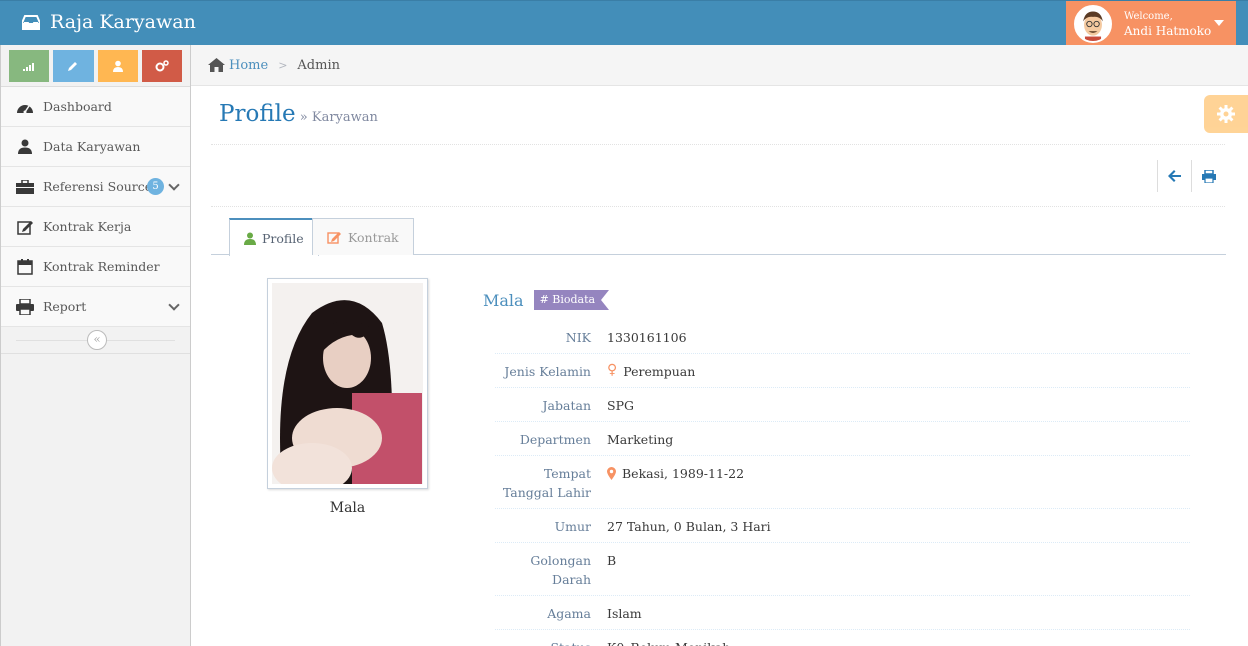  Describe the element at coordinates (547, 371) in the screenshot. I see `field-label: Jenis Kelamin` at that location.